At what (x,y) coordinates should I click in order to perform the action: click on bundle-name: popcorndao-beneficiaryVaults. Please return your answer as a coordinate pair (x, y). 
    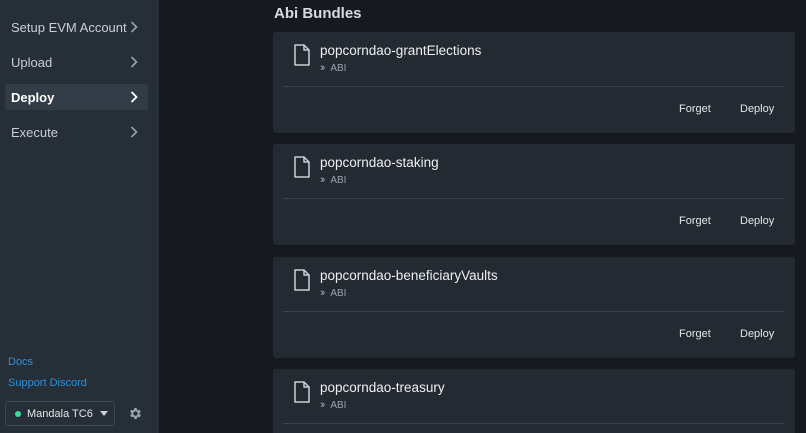
    Looking at the image, I should click on (409, 275).